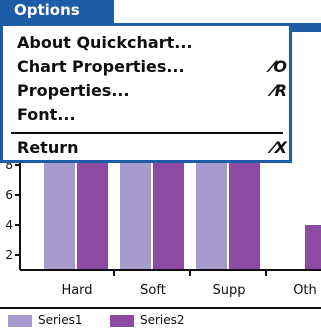 This screenshot has height=328, width=321. What do you see at coordinates (9, 255) in the screenshot?
I see `y-tick-label-2: 2` at bounding box center [9, 255].